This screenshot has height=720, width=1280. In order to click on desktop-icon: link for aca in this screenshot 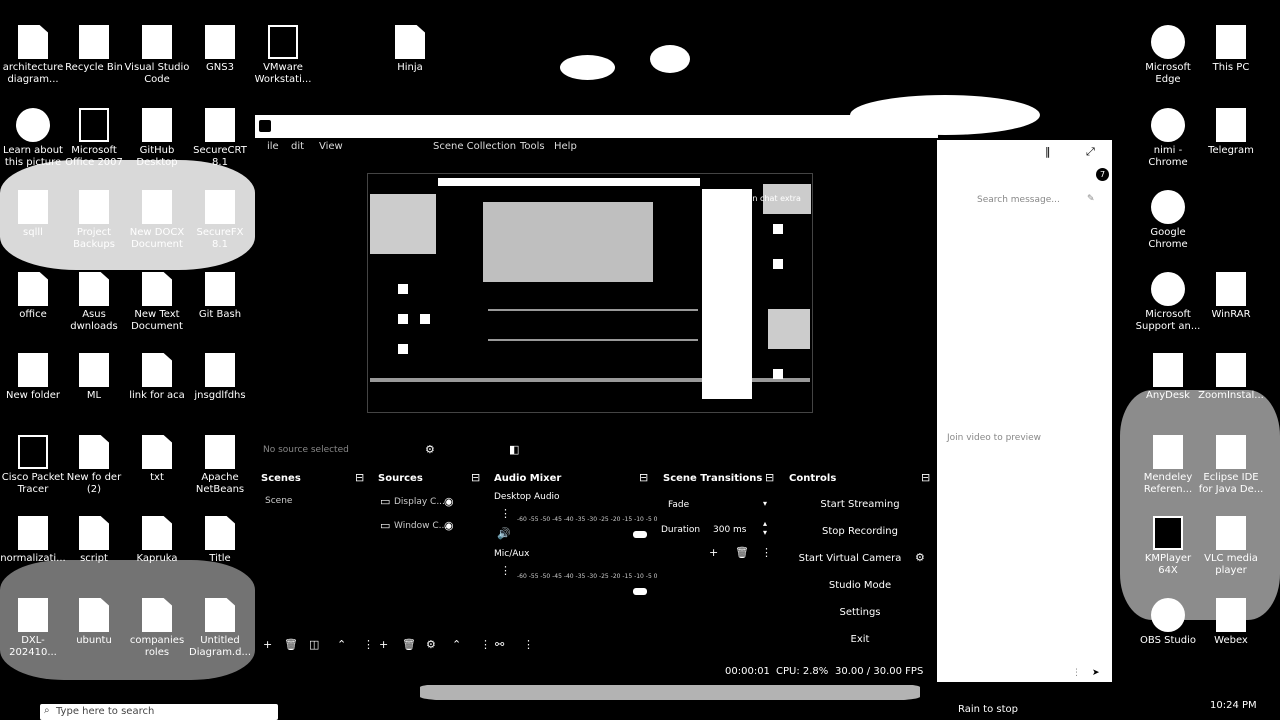, I will do `click(157, 377)`.